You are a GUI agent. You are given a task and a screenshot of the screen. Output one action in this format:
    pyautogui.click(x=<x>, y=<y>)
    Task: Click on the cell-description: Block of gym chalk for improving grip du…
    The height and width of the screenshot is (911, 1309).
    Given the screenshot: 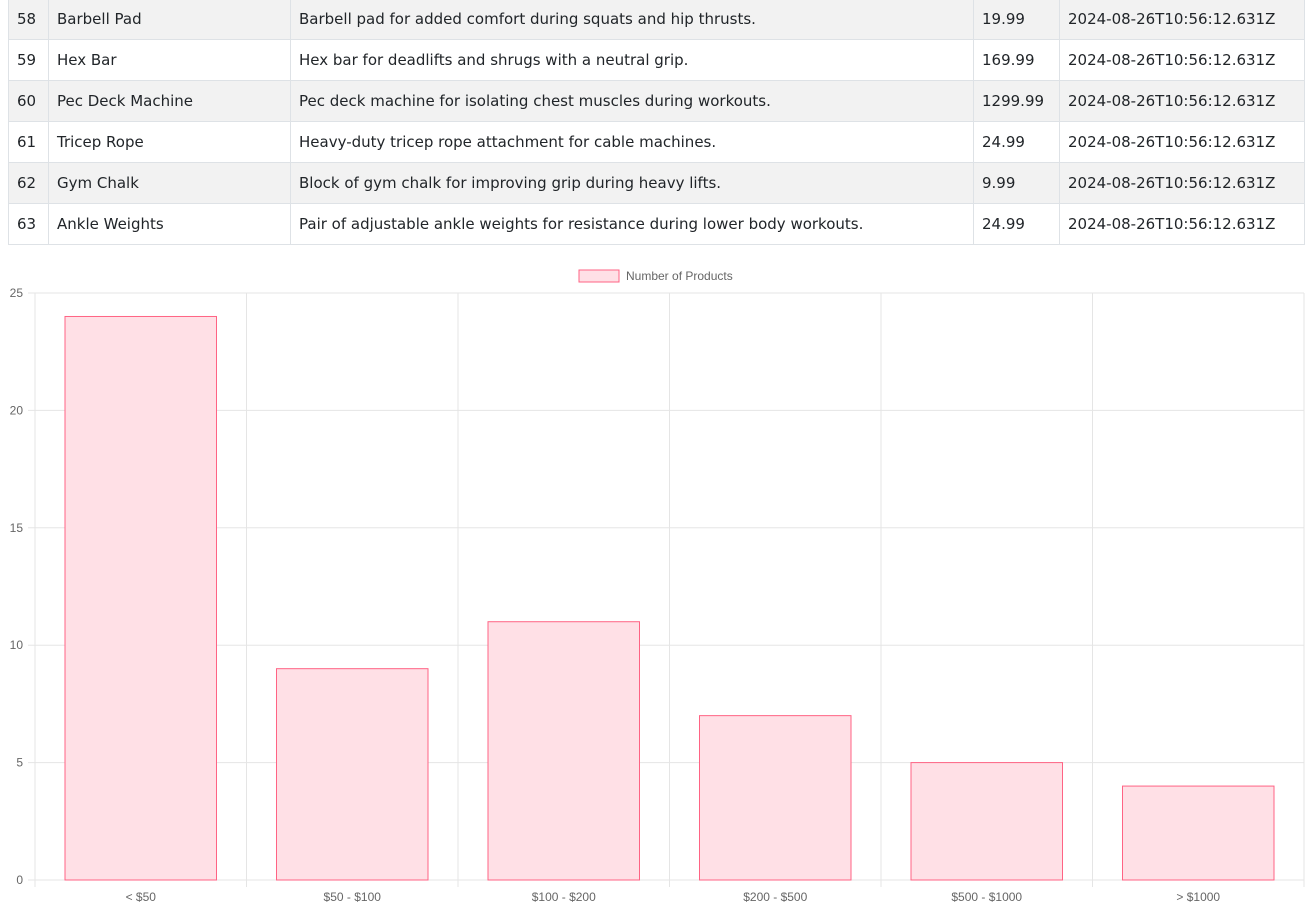 What is the action you would take?
    pyautogui.click(x=632, y=183)
    